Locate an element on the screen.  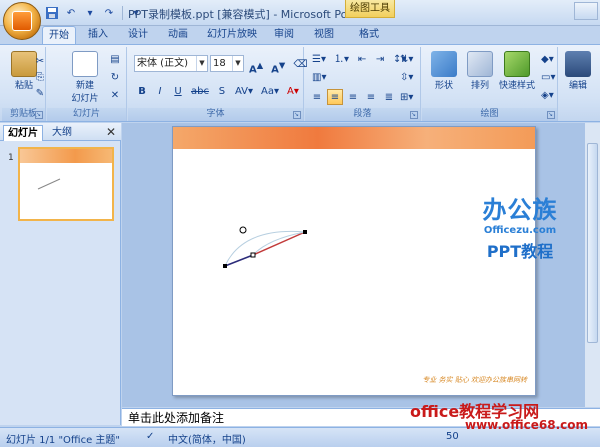
minimize-button is located at coordinates (586, 11).